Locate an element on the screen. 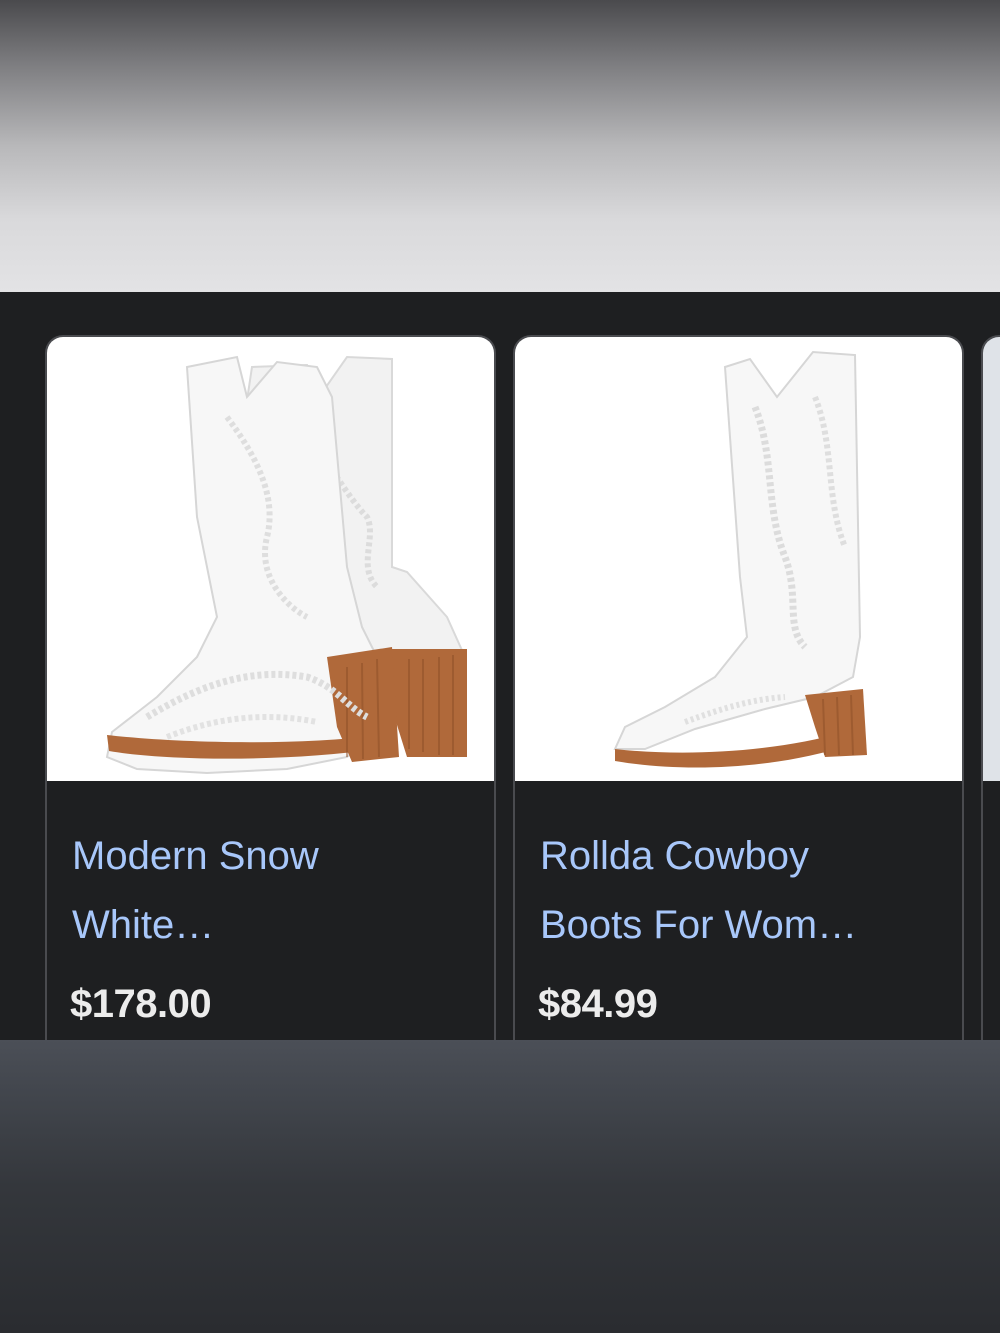 The image size is (1000, 1333). tall-boot-shape is located at coordinates (740, 559).